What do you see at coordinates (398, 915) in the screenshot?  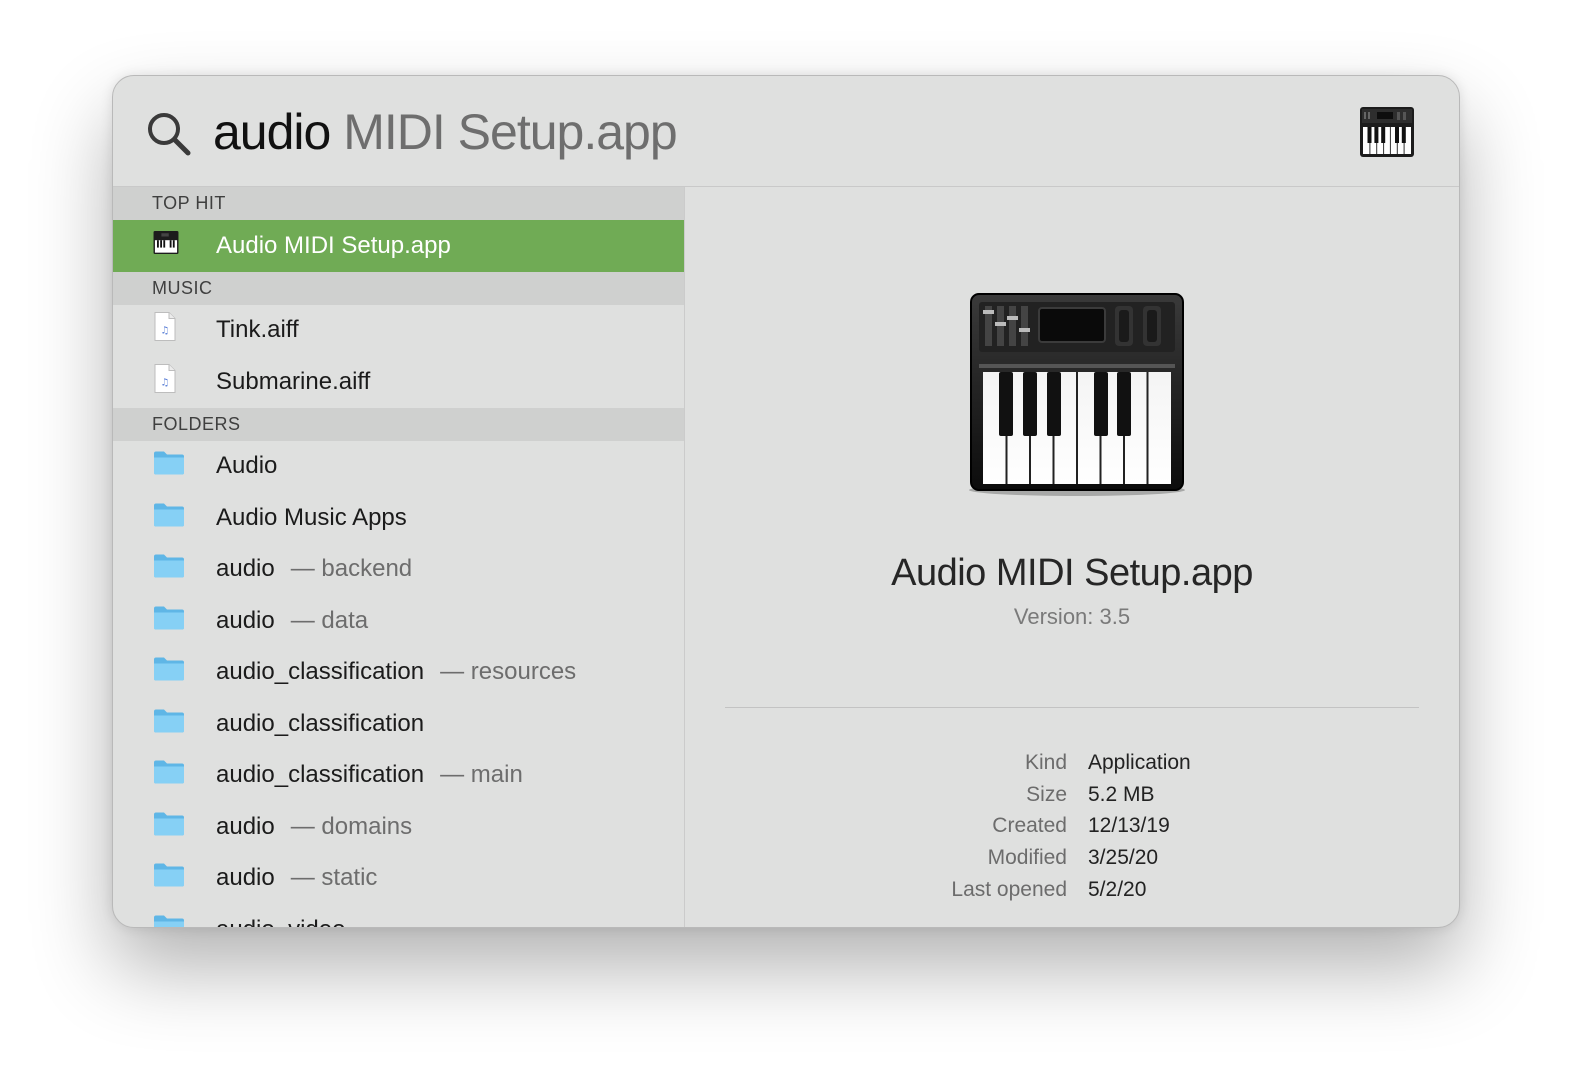 I see `result-item-folder: audio_video` at bounding box center [398, 915].